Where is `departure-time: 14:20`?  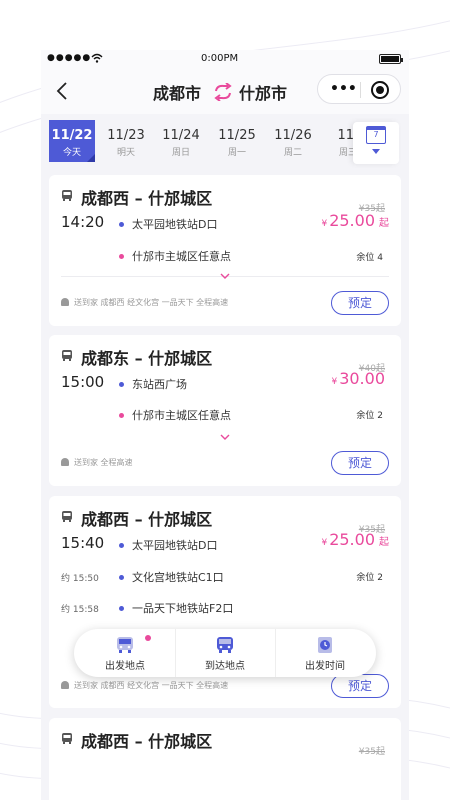
departure-time: 14:20 is located at coordinates (83, 222).